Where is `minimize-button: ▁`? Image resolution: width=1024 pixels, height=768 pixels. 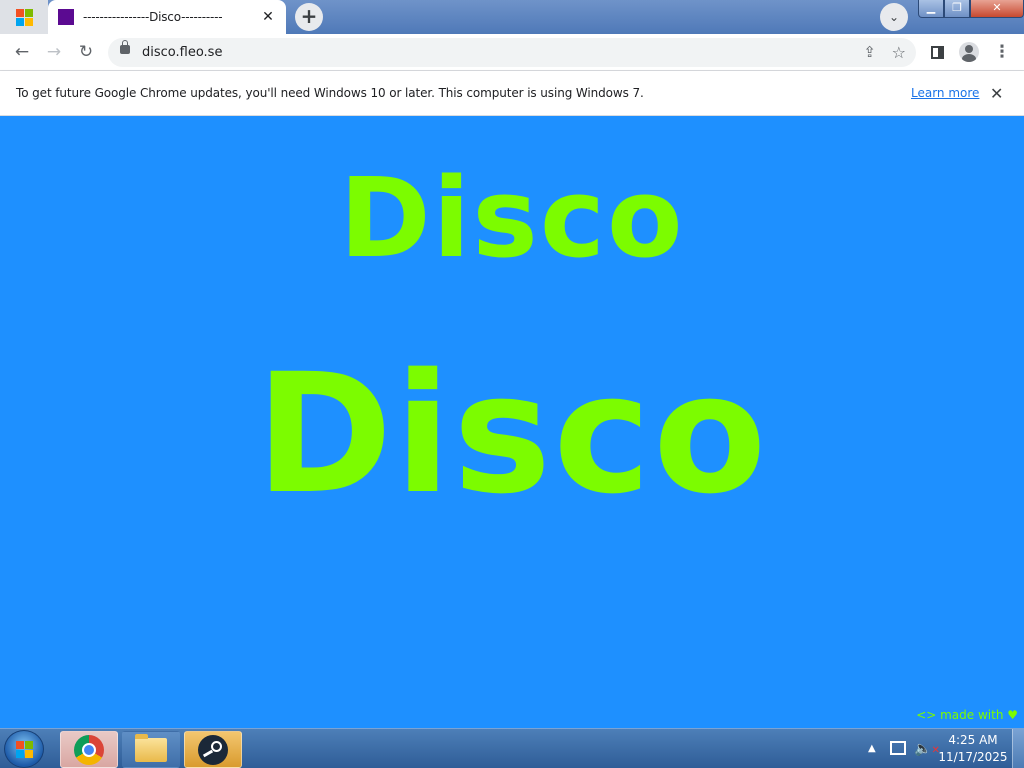
minimize-button: ▁ is located at coordinates (931, 9).